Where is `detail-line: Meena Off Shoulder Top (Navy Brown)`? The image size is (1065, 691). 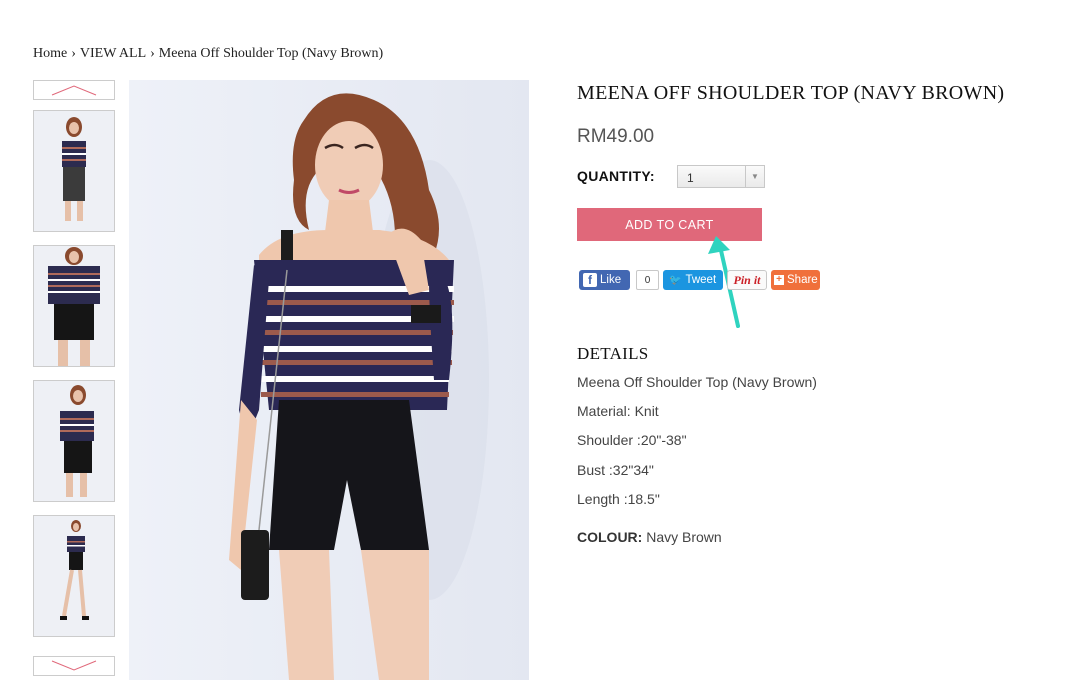
detail-line: Meena Off Shoulder Top (Navy Brown) is located at coordinates (697, 382).